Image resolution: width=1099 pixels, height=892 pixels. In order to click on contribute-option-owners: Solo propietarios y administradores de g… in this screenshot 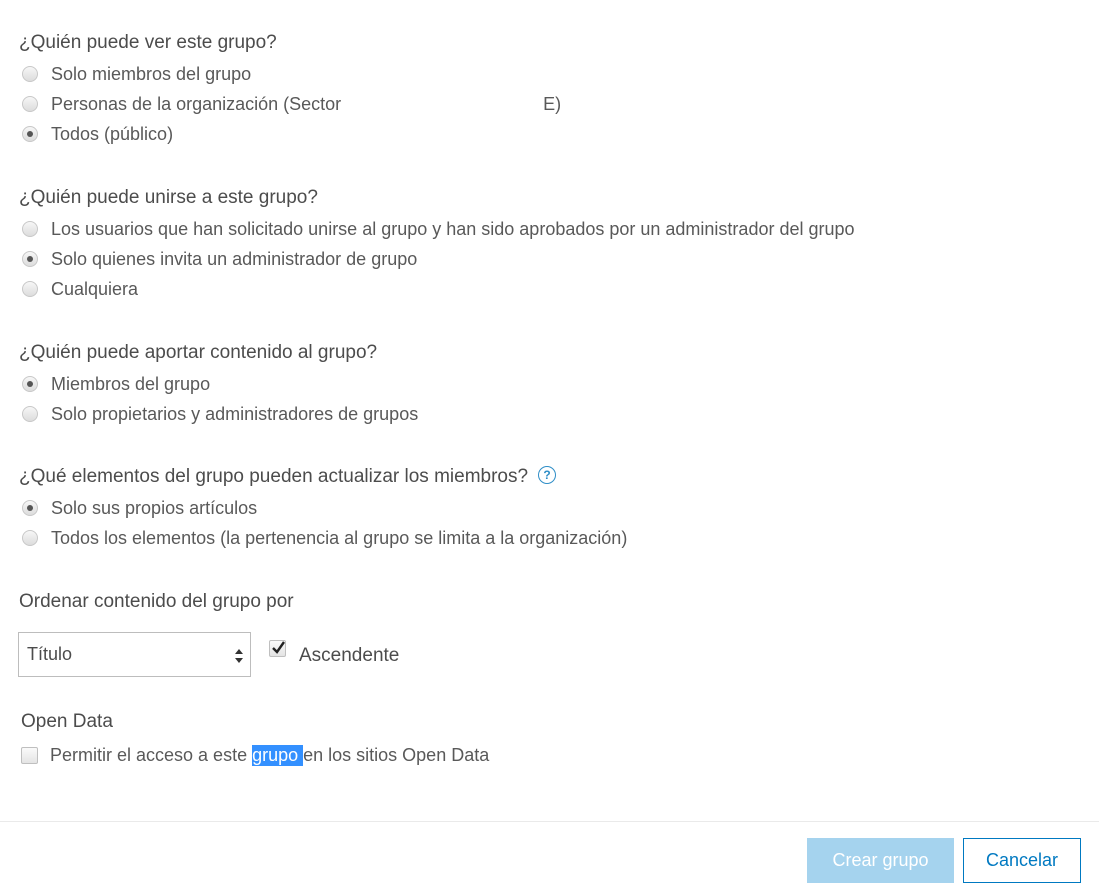, I will do `click(218, 414)`.